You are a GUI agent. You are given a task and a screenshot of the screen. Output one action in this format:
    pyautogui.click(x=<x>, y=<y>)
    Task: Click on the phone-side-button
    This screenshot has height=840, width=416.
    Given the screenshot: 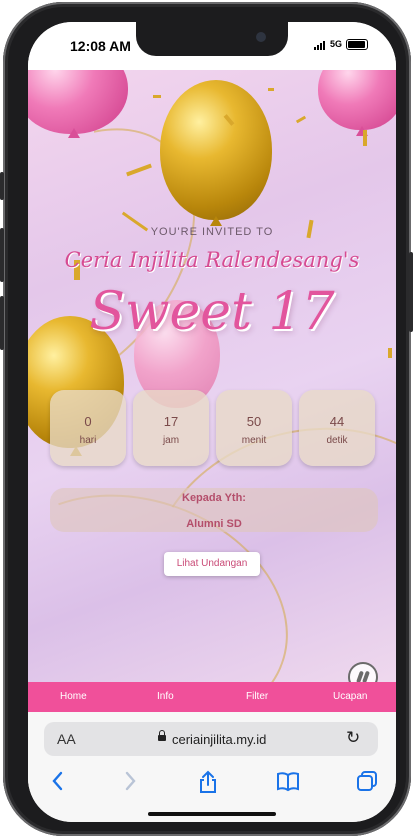 What is the action you would take?
    pyautogui.click(x=2, y=186)
    